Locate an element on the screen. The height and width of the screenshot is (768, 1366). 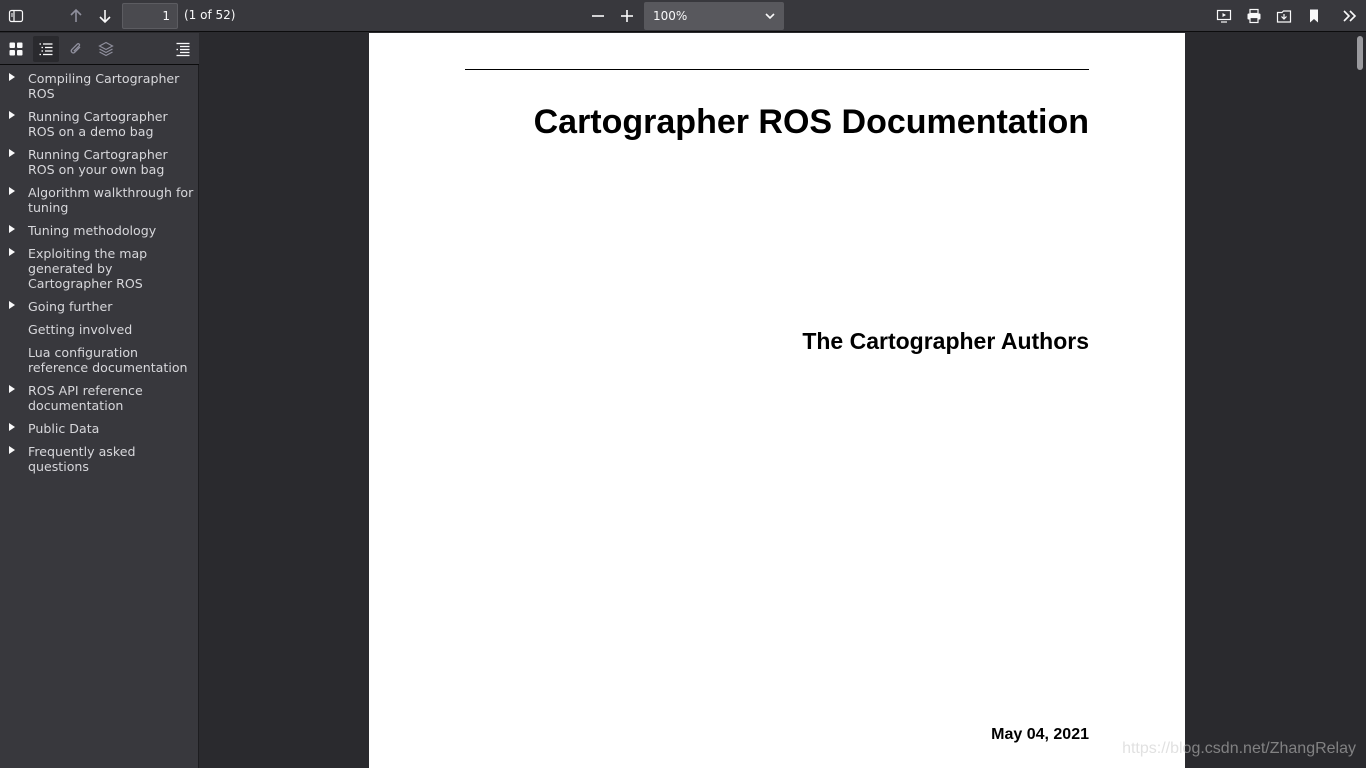
toolbar: 1 (1 of 52) 100% is located at coordinates (683, 16).